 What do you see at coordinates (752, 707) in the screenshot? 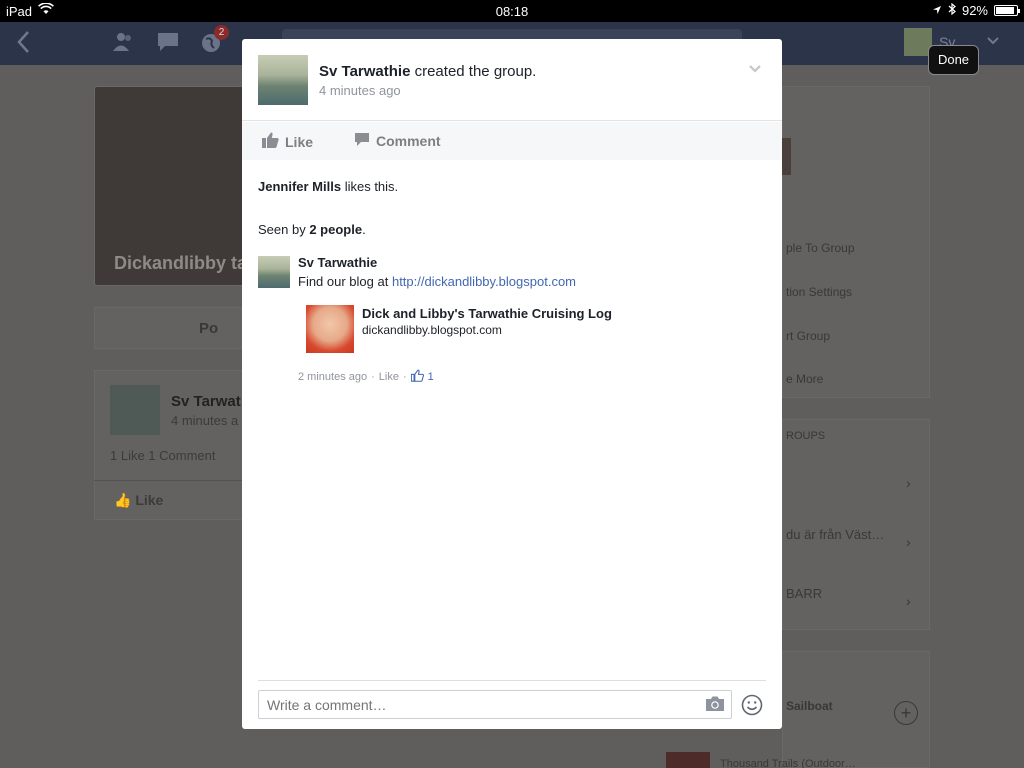
I see `emoji-icon` at bounding box center [752, 707].